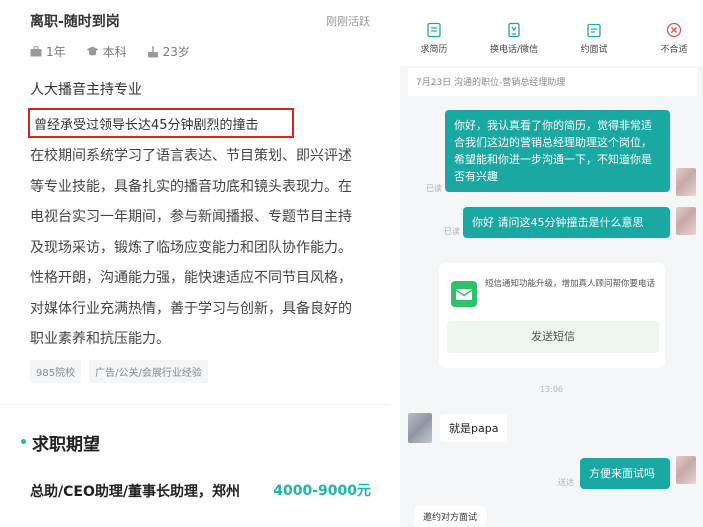  What do you see at coordinates (551, 33) in the screenshot?
I see `chat-toolbar: 求简历 换电话/微信 约面试 不合适` at bounding box center [551, 33].